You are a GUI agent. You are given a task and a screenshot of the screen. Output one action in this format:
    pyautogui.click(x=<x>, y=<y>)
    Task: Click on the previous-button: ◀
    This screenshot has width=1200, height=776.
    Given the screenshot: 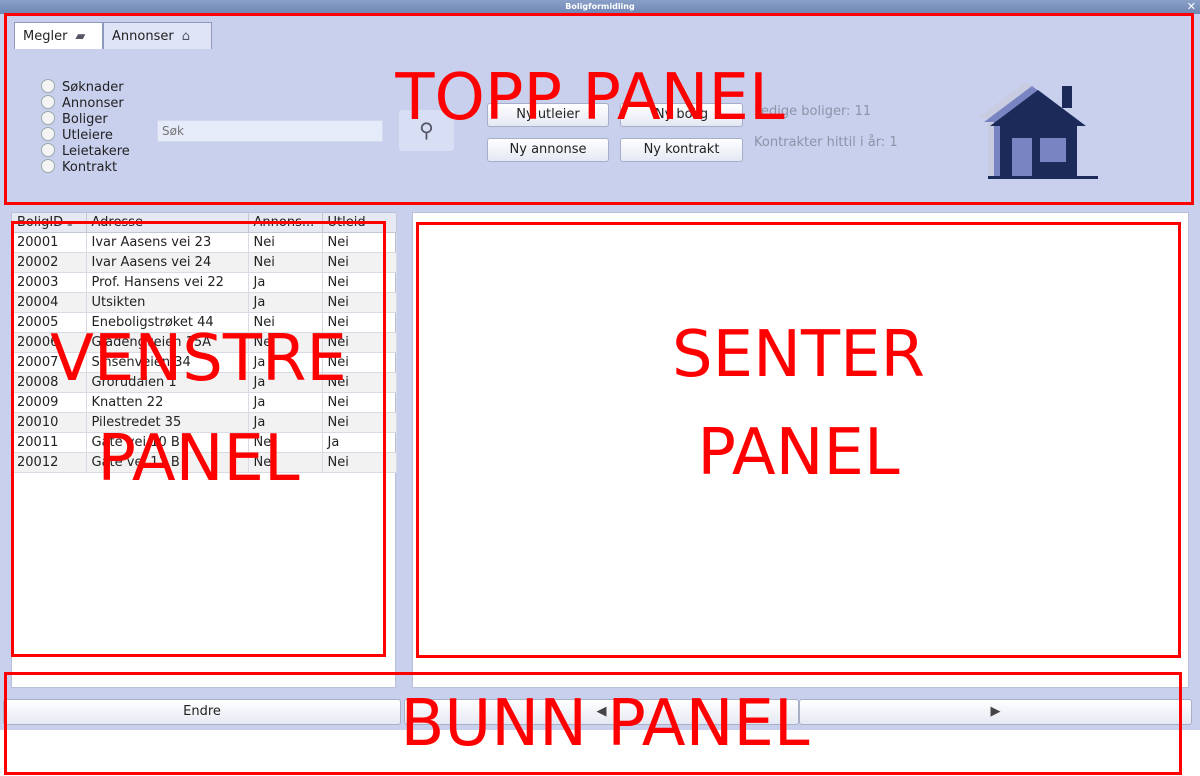 What is the action you would take?
    pyautogui.click(x=601, y=712)
    